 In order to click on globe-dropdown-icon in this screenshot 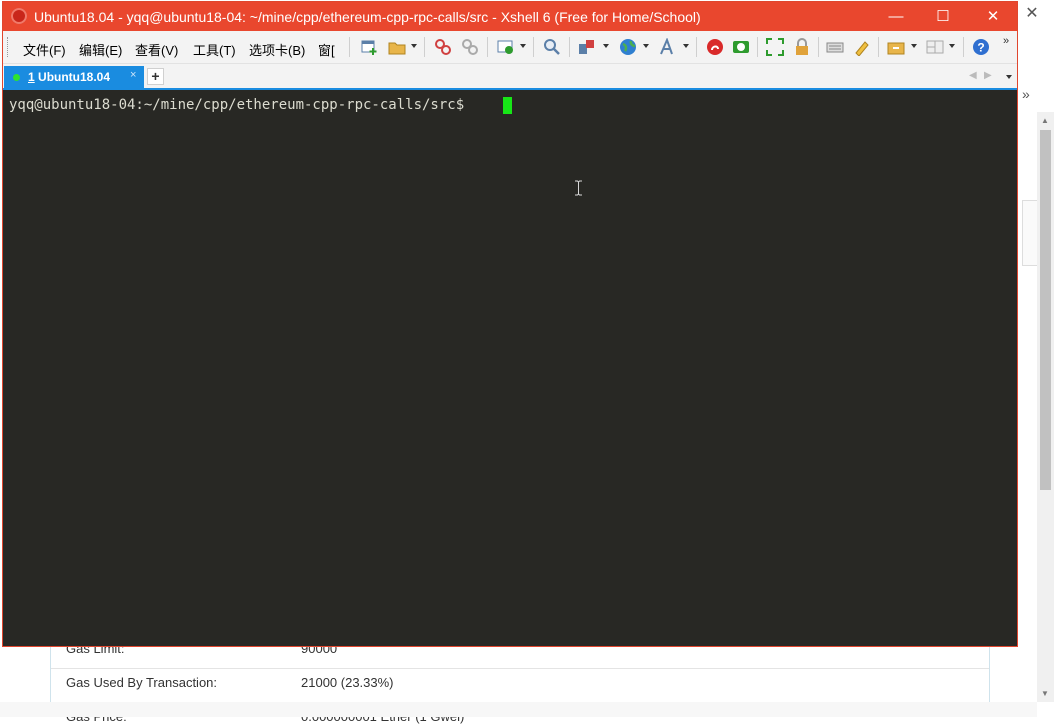, I will do `click(646, 46)`.